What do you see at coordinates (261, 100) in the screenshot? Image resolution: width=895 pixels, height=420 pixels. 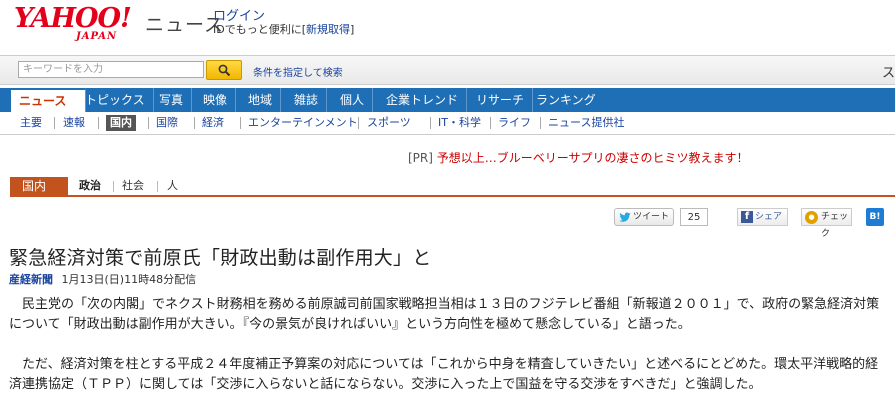 I see `main-nav-local: 地域` at bounding box center [261, 100].